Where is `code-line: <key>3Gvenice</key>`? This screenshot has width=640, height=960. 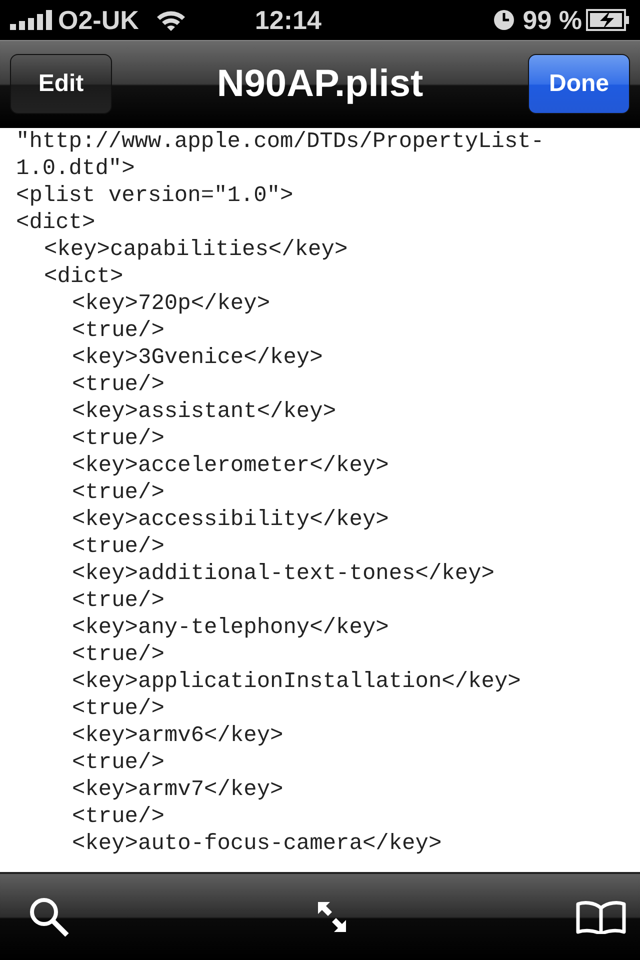 code-line: <key>3Gvenice</key> is located at coordinates (197, 357).